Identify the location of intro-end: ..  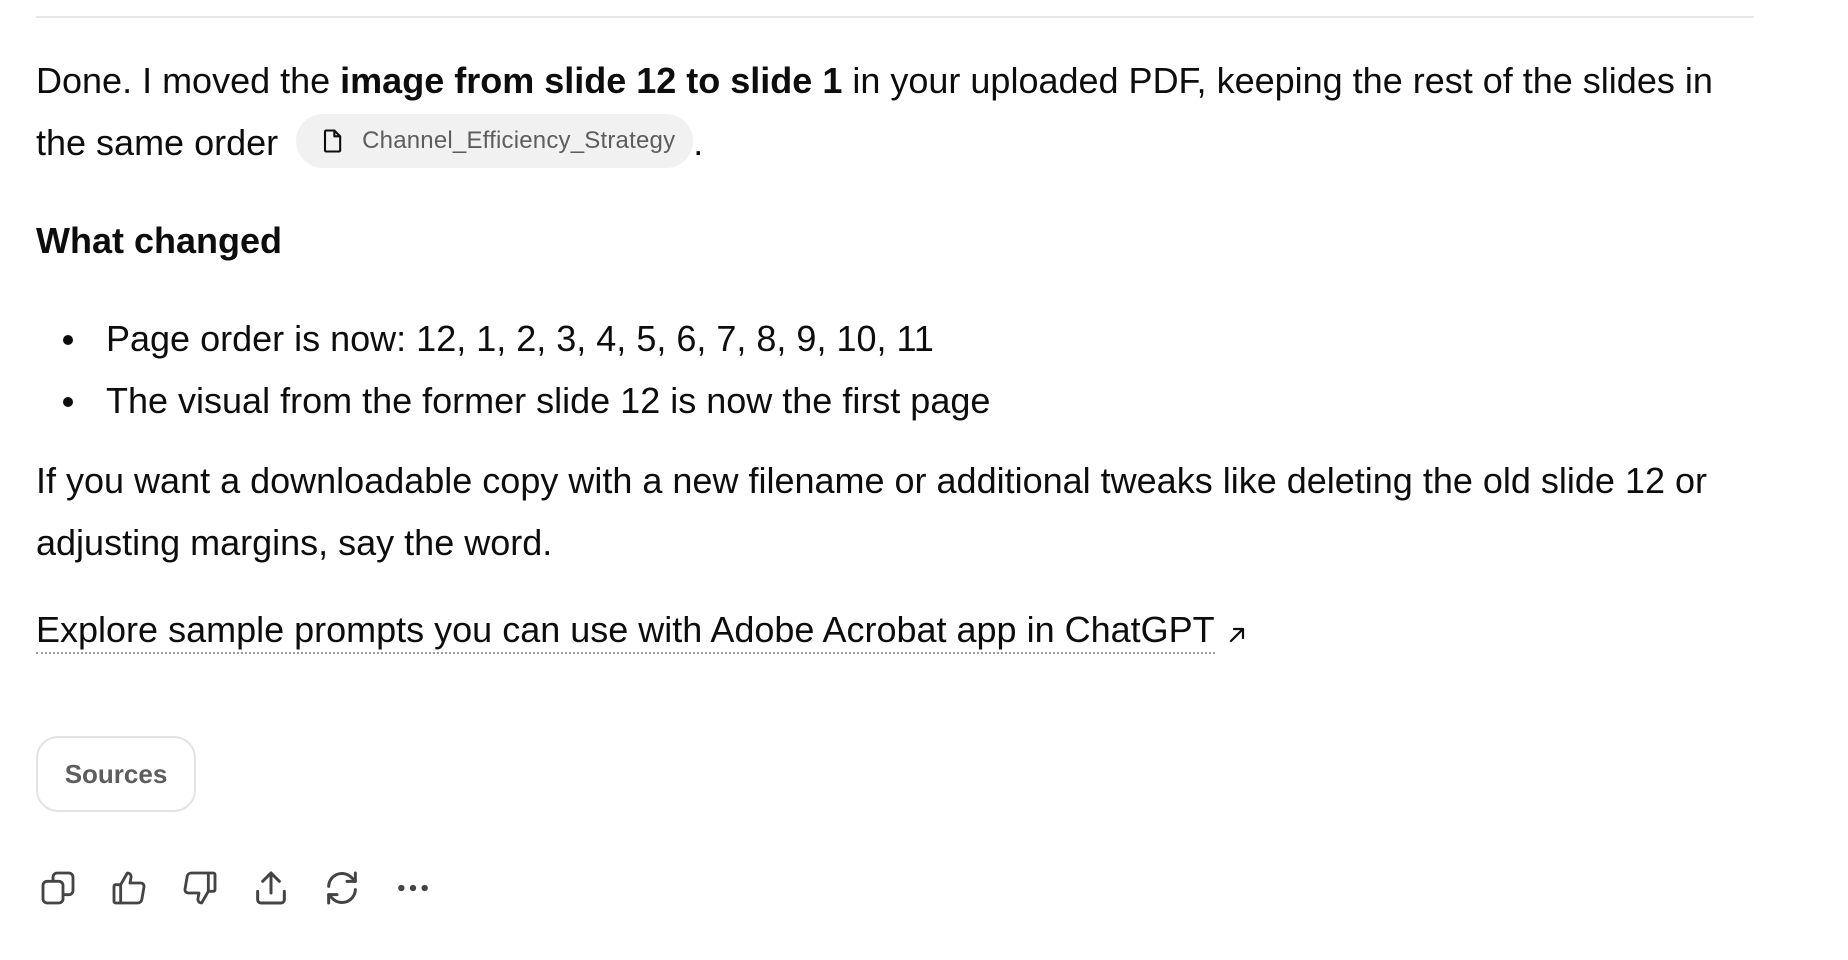
(698, 142).